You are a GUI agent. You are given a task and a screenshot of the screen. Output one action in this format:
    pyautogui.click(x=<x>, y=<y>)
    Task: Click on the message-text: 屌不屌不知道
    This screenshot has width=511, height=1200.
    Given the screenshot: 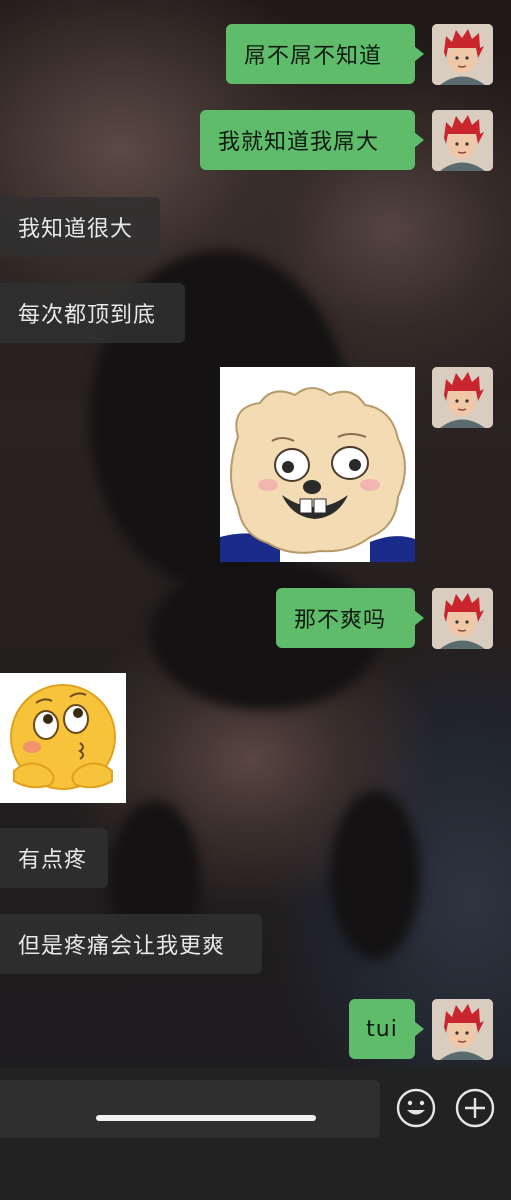 What is the action you would take?
    pyautogui.click(x=313, y=56)
    